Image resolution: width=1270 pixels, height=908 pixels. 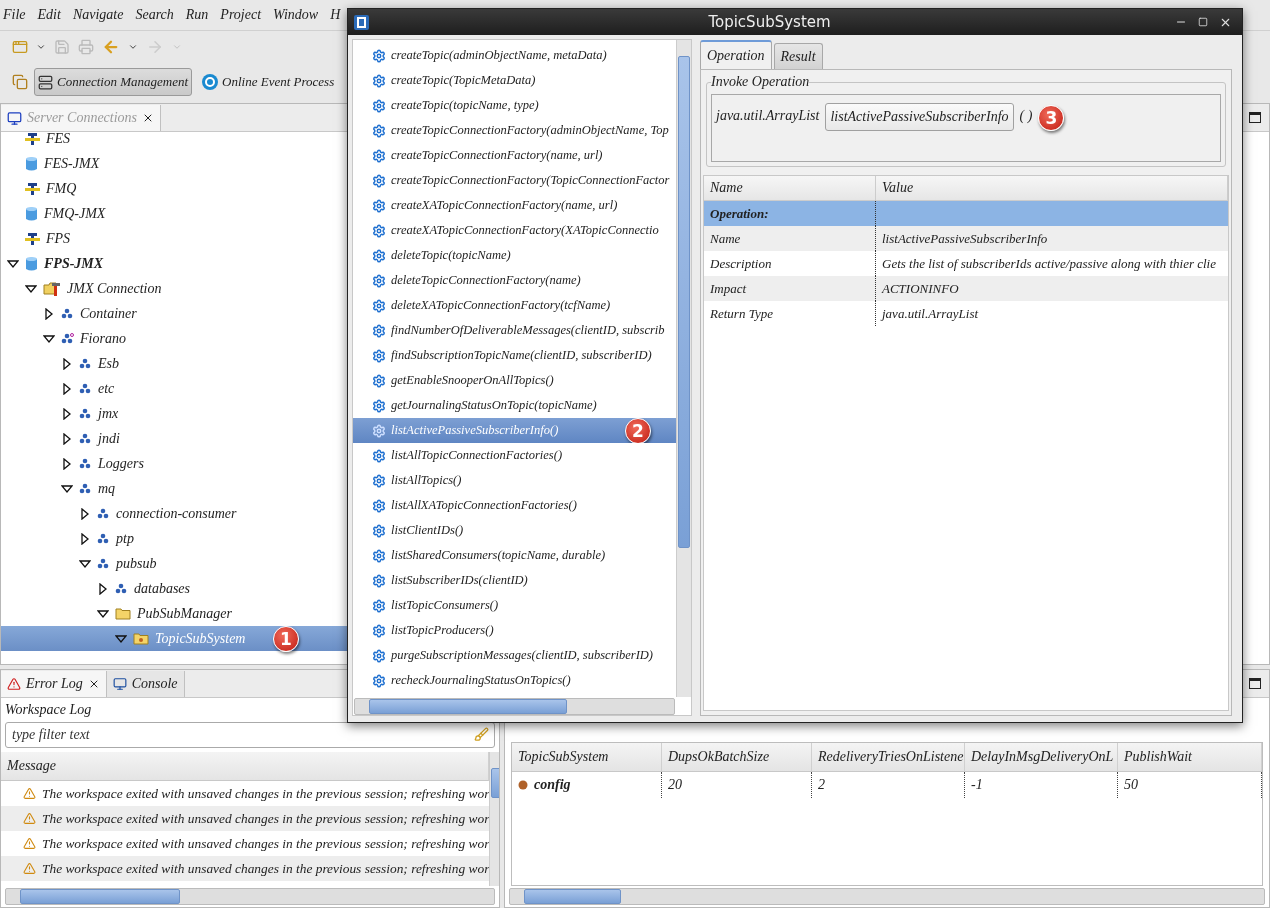 What do you see at coordinates (1041, 757) in the screenshot?
I see `column-header: DelayInMsgDeliveryOnL` at bounding box center [1041, 757].